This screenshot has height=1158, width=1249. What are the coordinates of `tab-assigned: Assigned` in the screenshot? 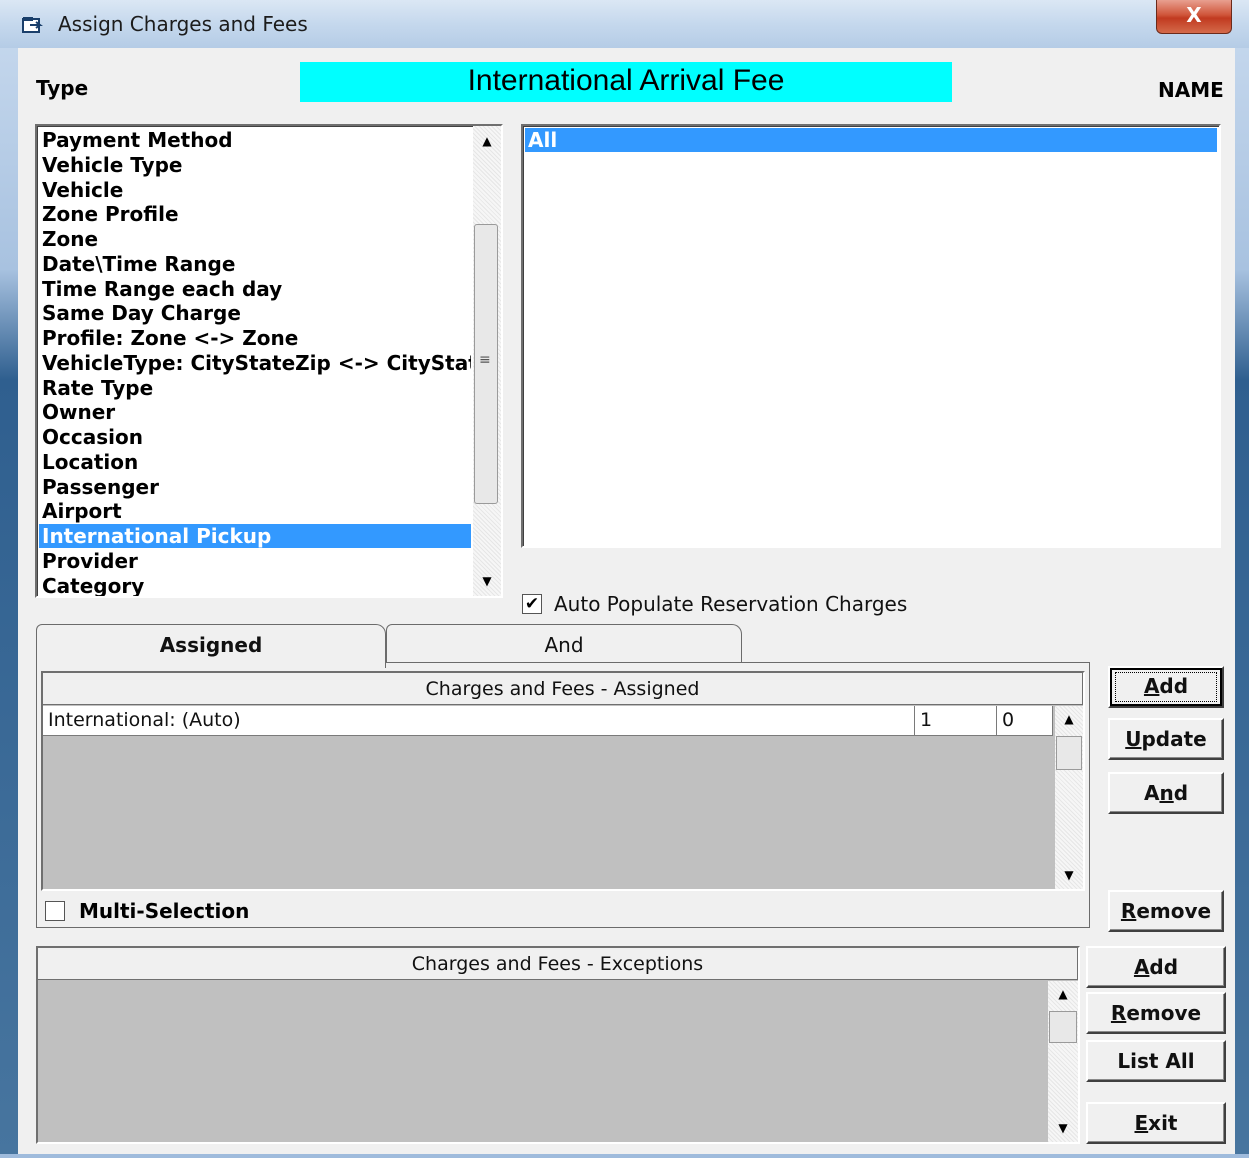 It's located at (211, 646).